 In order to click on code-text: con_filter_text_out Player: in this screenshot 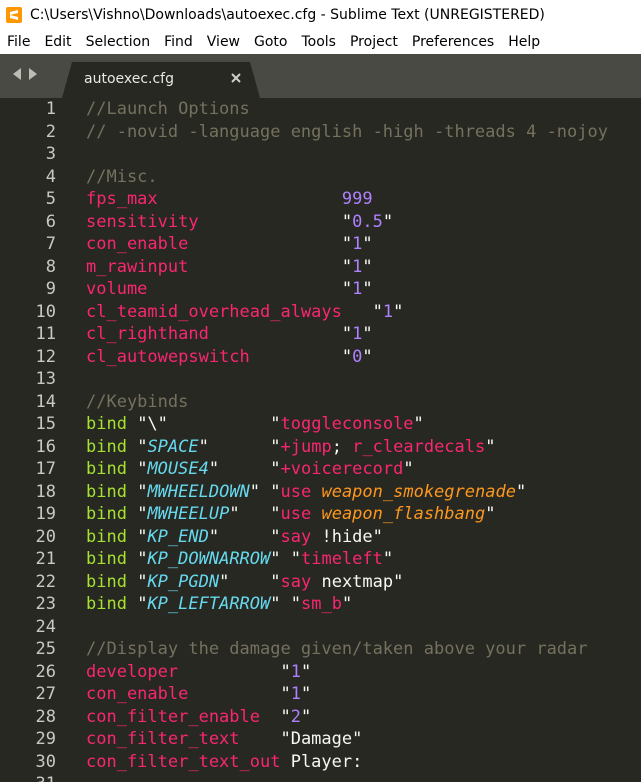, I will do `click(224, 762)`.